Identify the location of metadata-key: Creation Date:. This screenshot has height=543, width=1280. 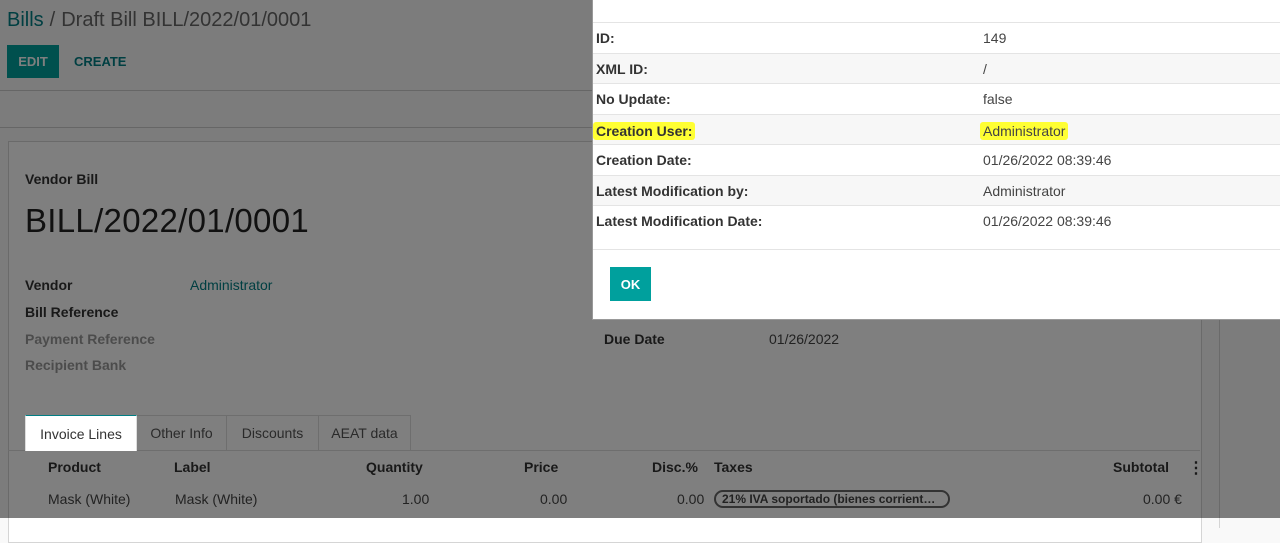
(644, 160).